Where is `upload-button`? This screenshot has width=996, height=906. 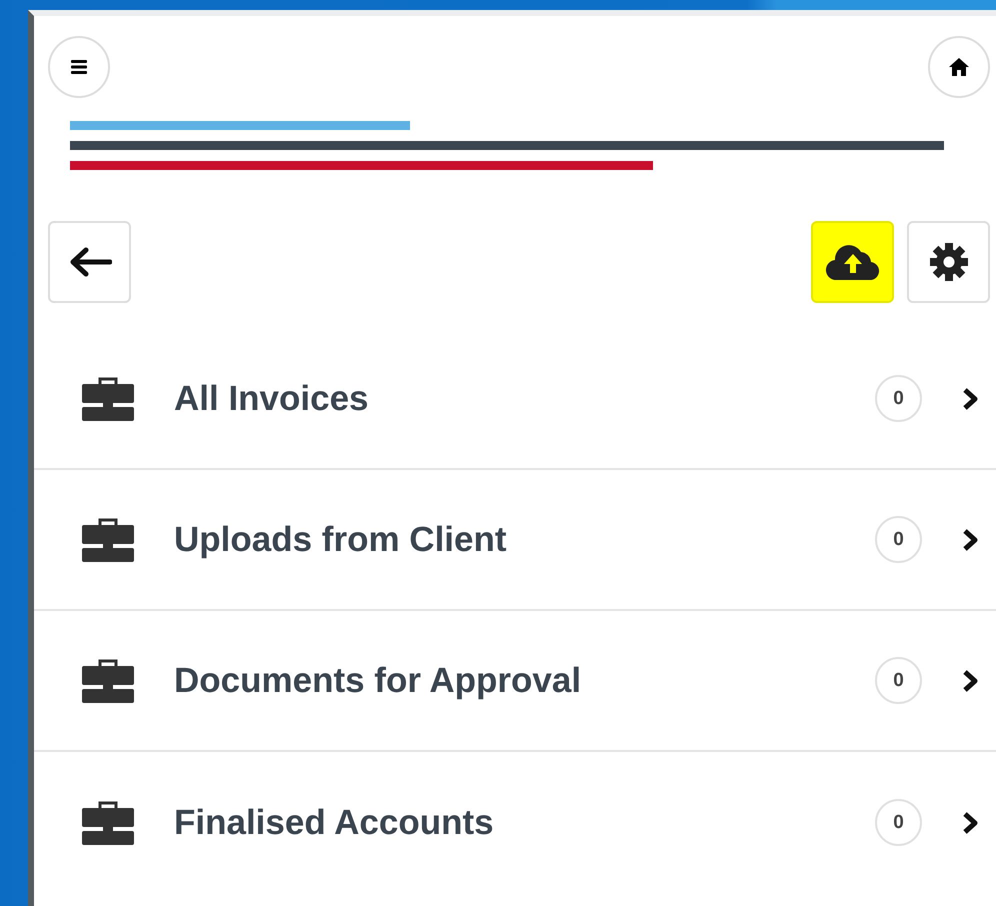
upload-button is located at coordinates (852, 262).